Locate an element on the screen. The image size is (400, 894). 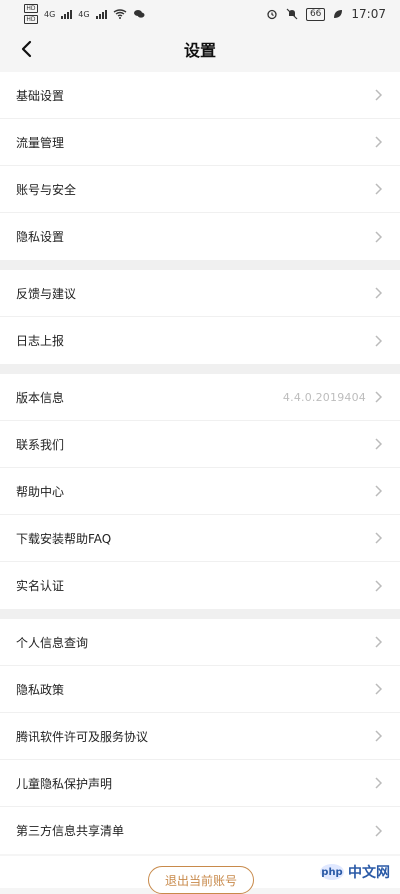
settings-row-account-security: 账号与安全 is located at coordinates (200, 189).